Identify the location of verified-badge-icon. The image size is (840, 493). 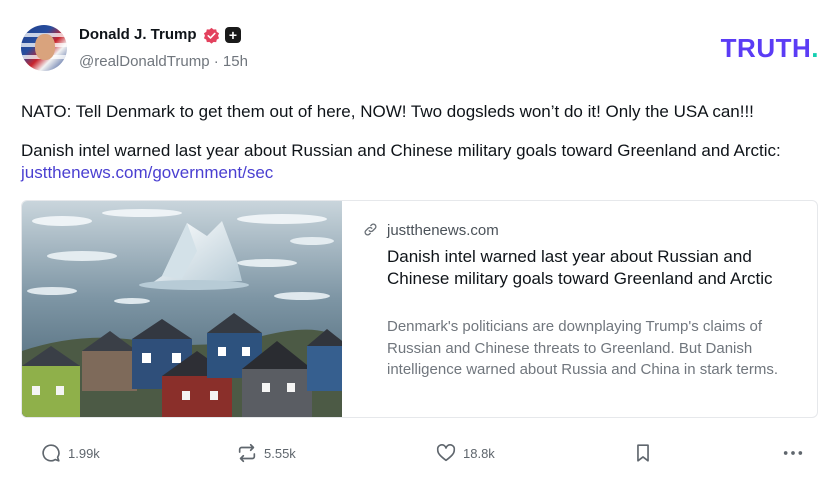
(211, 35).